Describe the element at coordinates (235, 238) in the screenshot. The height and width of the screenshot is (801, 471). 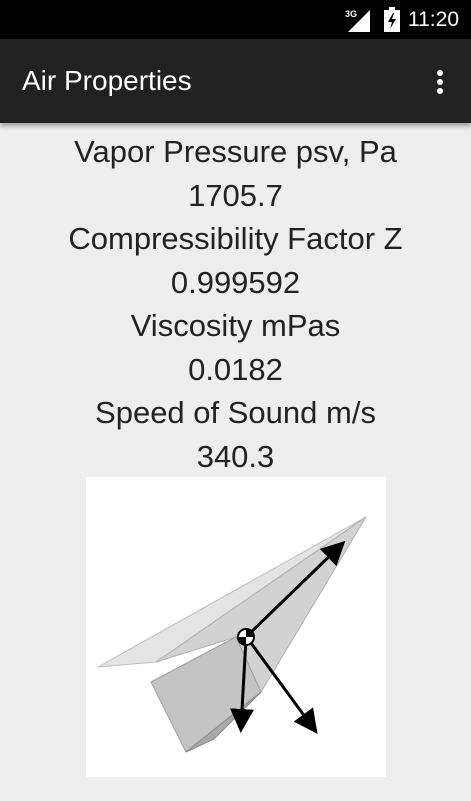
I see `compressibility-label: Compressibility Factor Z` at that location.